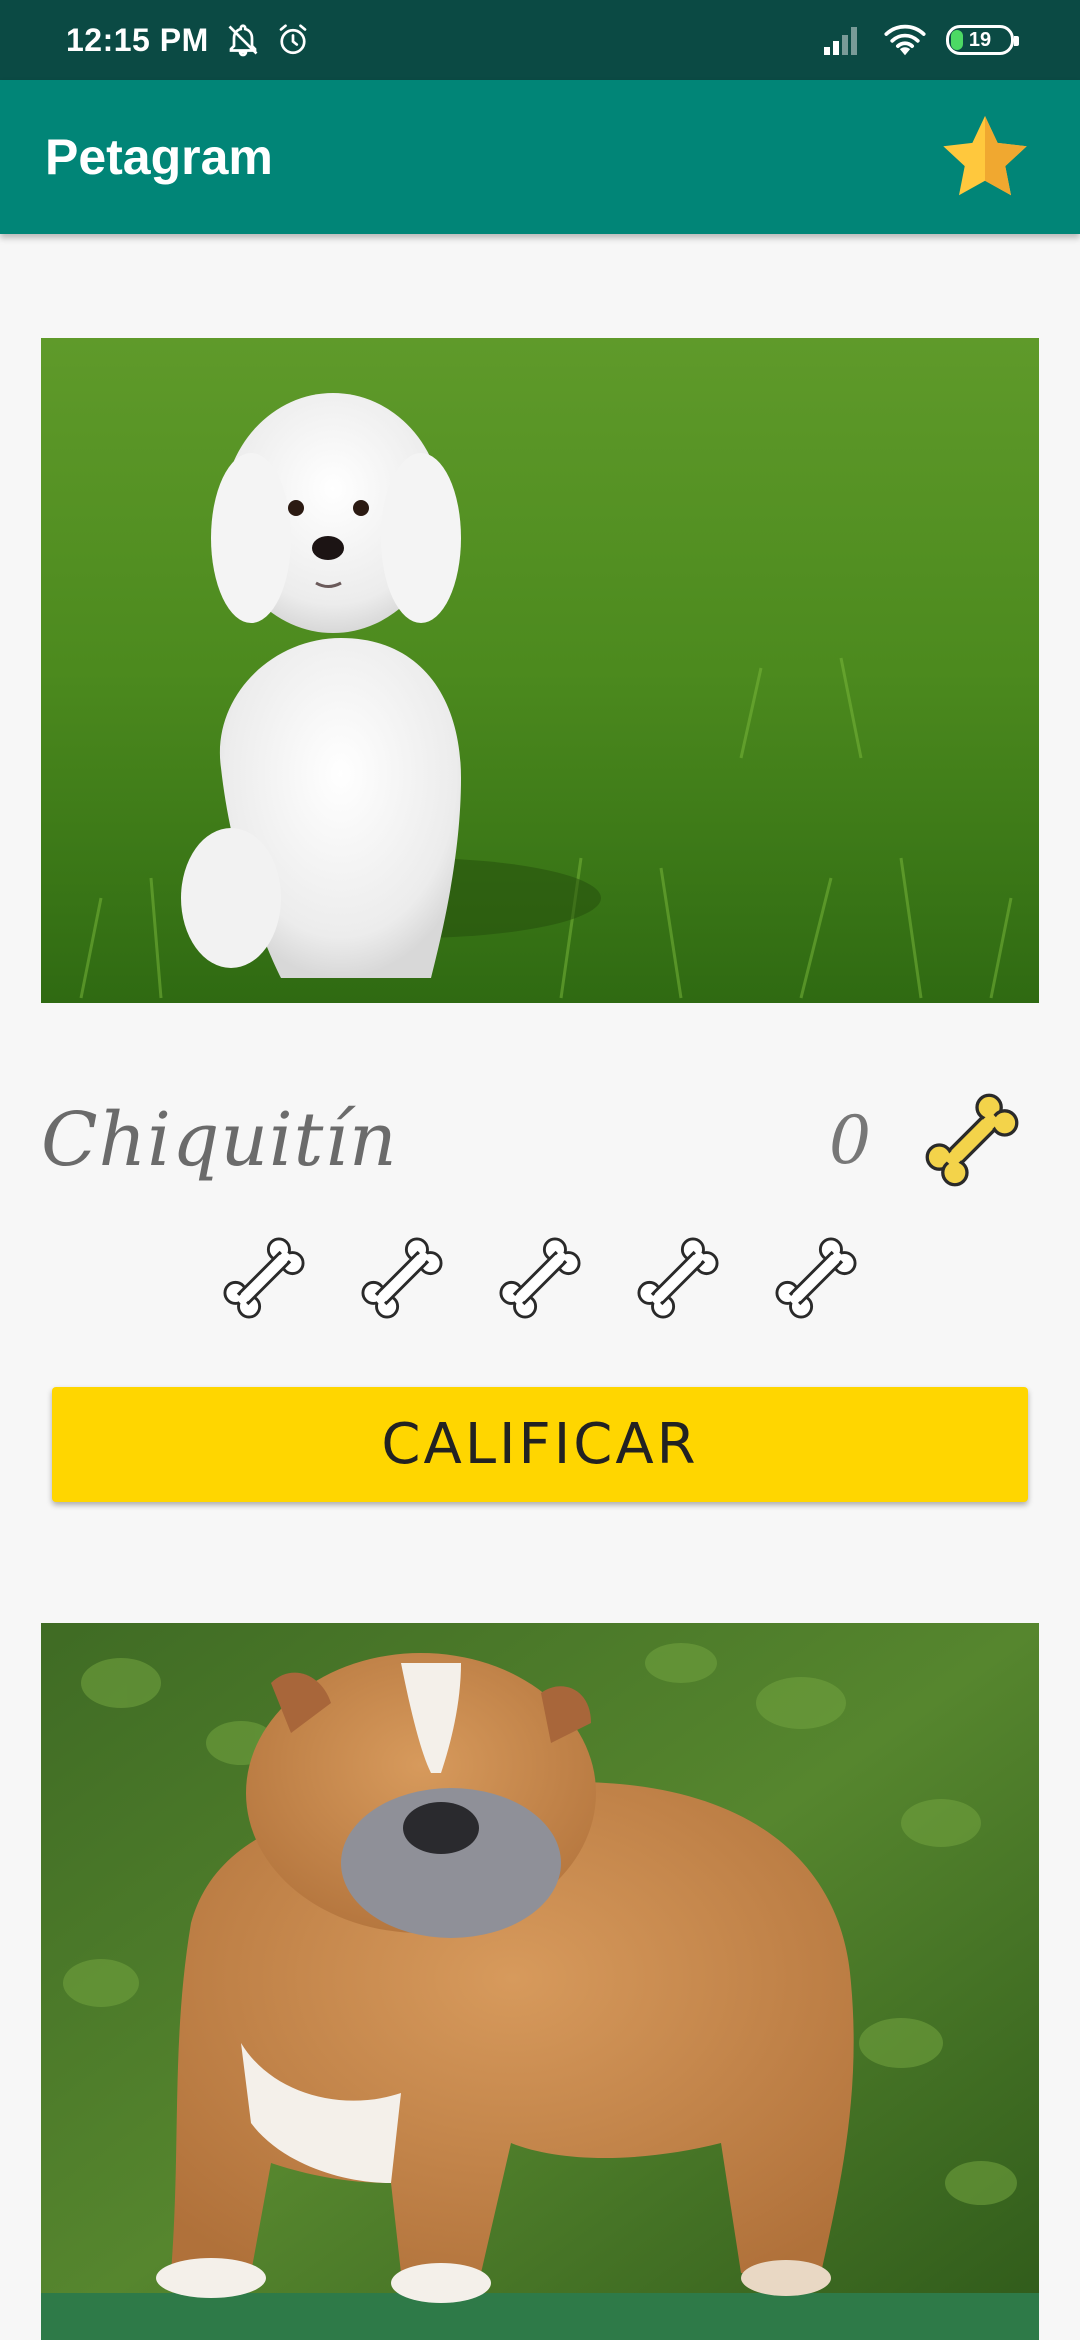 This screenshot has height=2340, width=1080. Describe the element at coordinates (540, 1278) in the screenshot. I see `rating-bone-3-icon` at that location.